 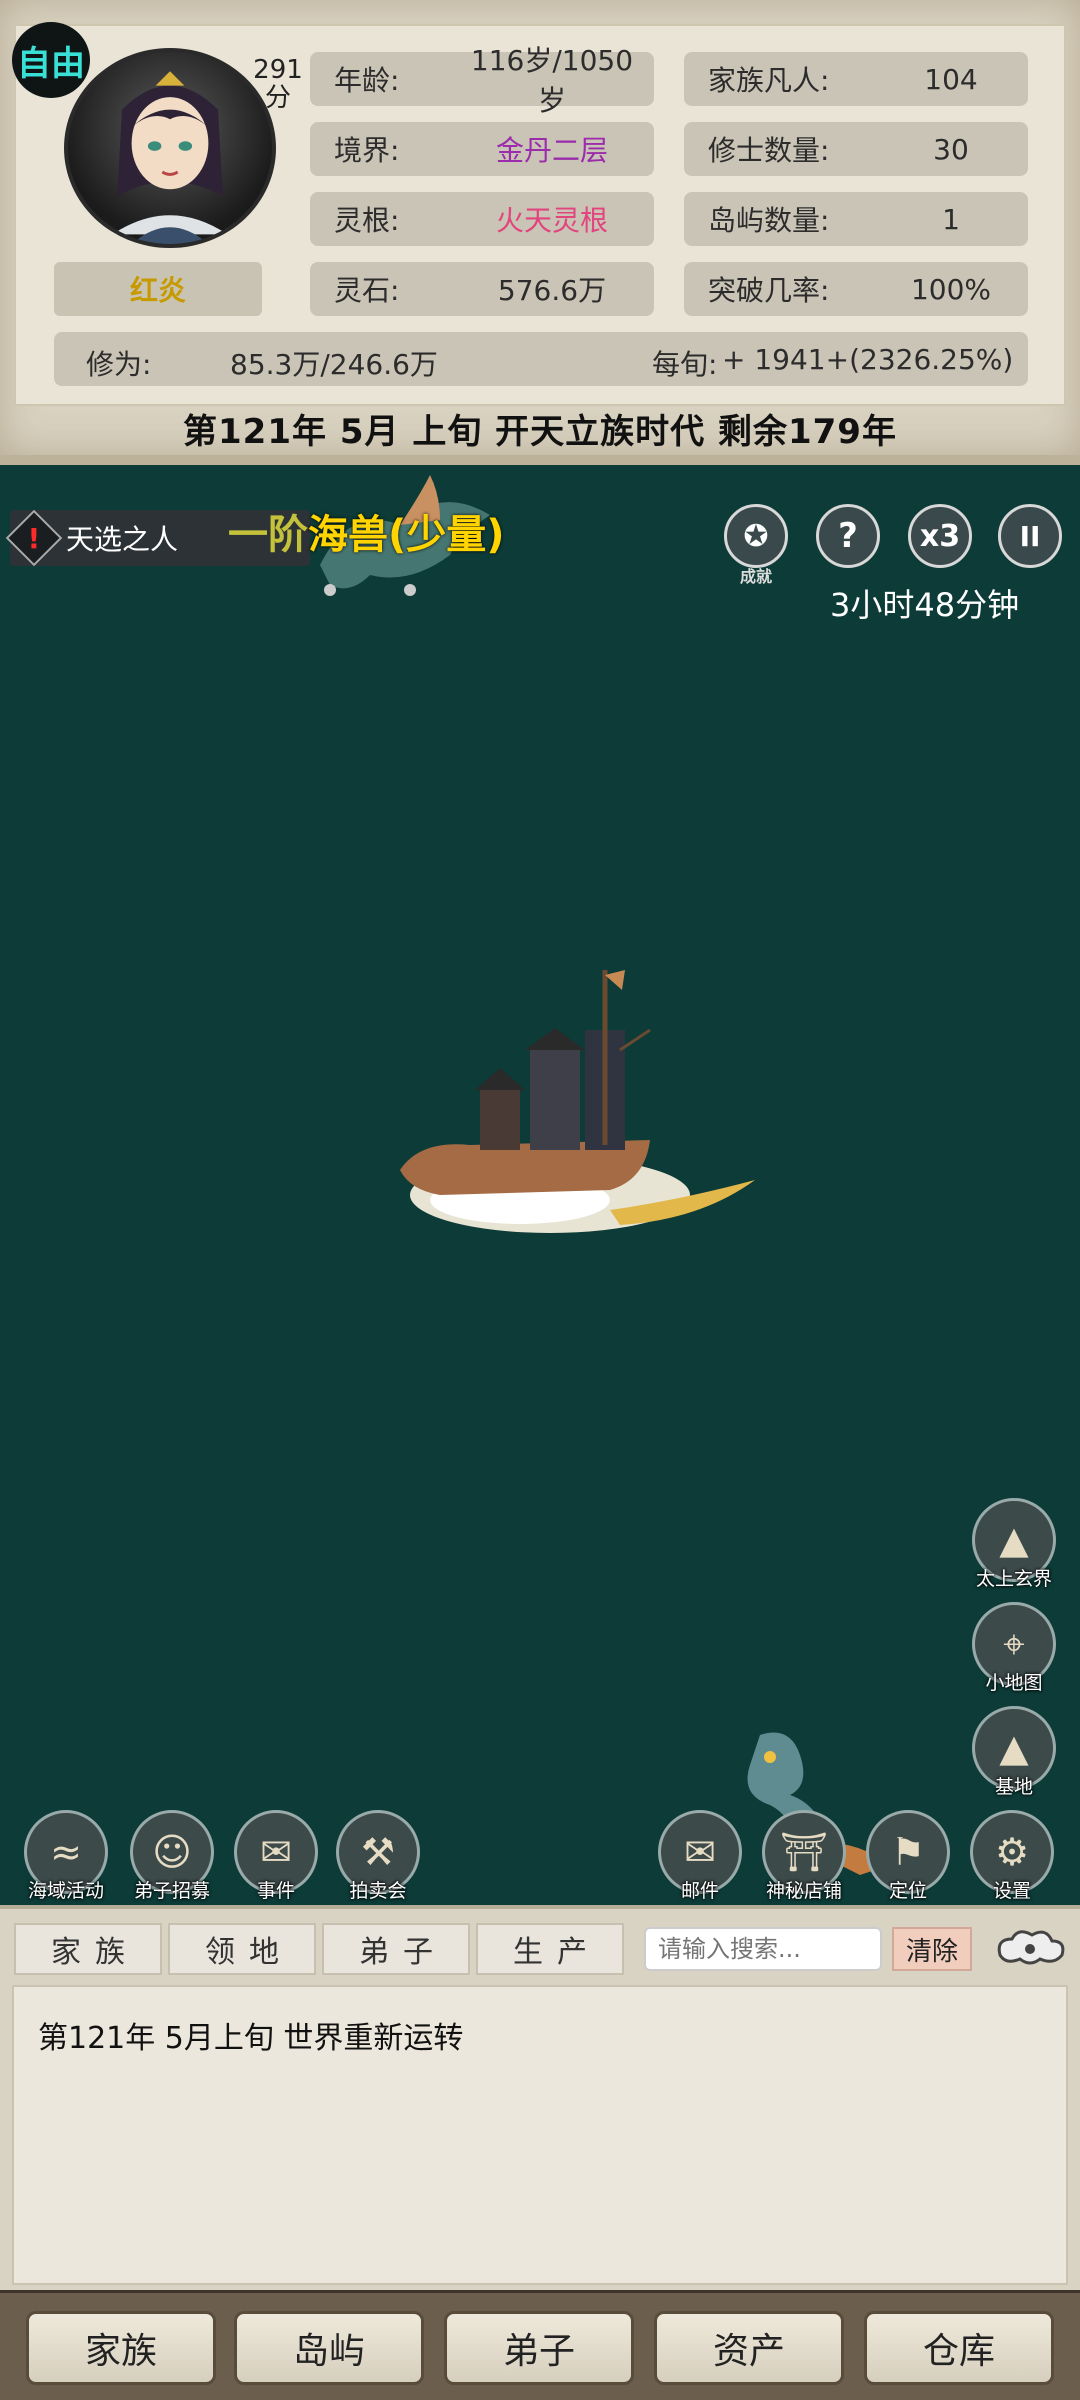 I want to click on auction-button: ⚒ 拍卖会, so click(x=378, y=1856).